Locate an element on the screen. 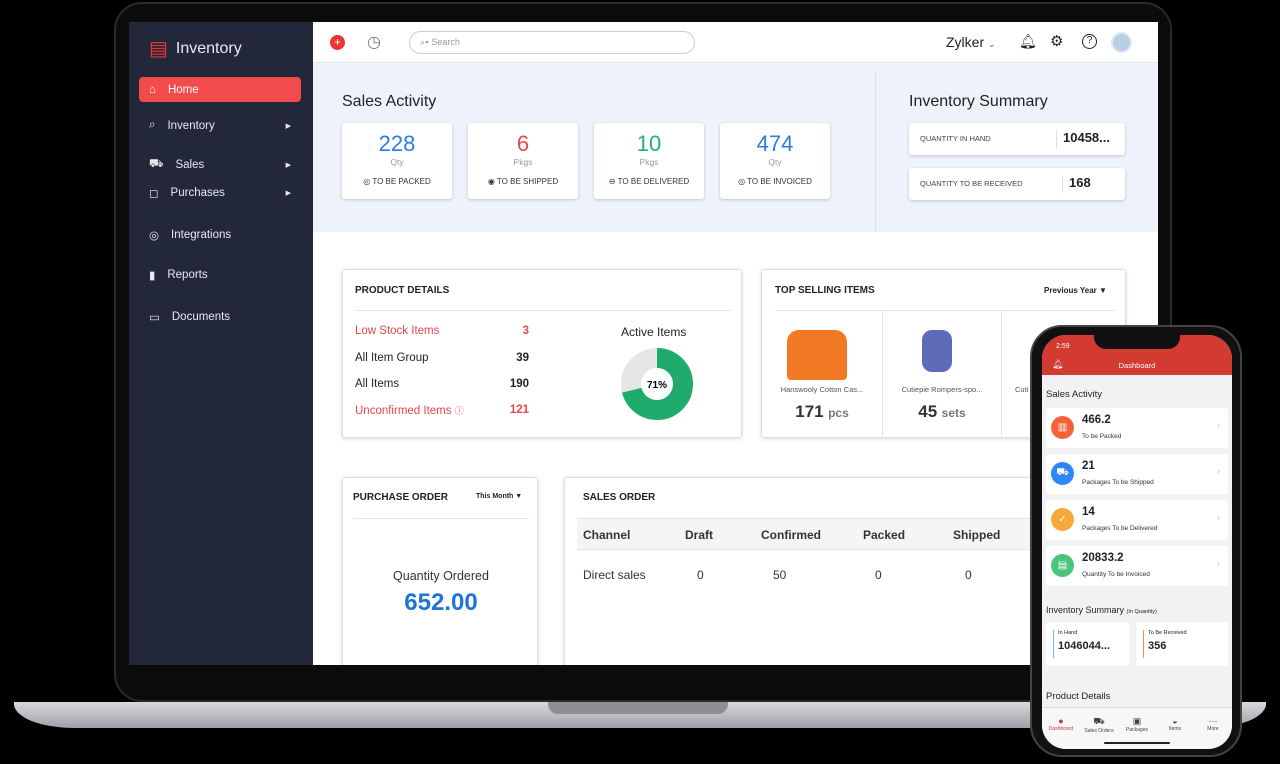 The height and width of the screenshot is (764, 1280). all-items-row: All Items 190 is located at coordinates (442, 384).